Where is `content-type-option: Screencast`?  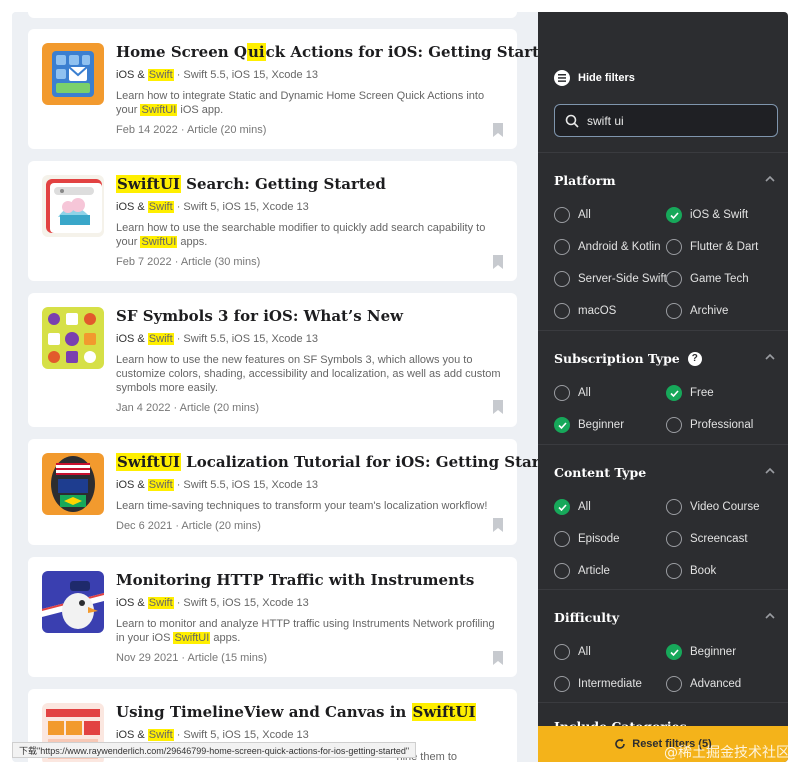
content-type-option: Screencast is located at coordinates (707, 539).